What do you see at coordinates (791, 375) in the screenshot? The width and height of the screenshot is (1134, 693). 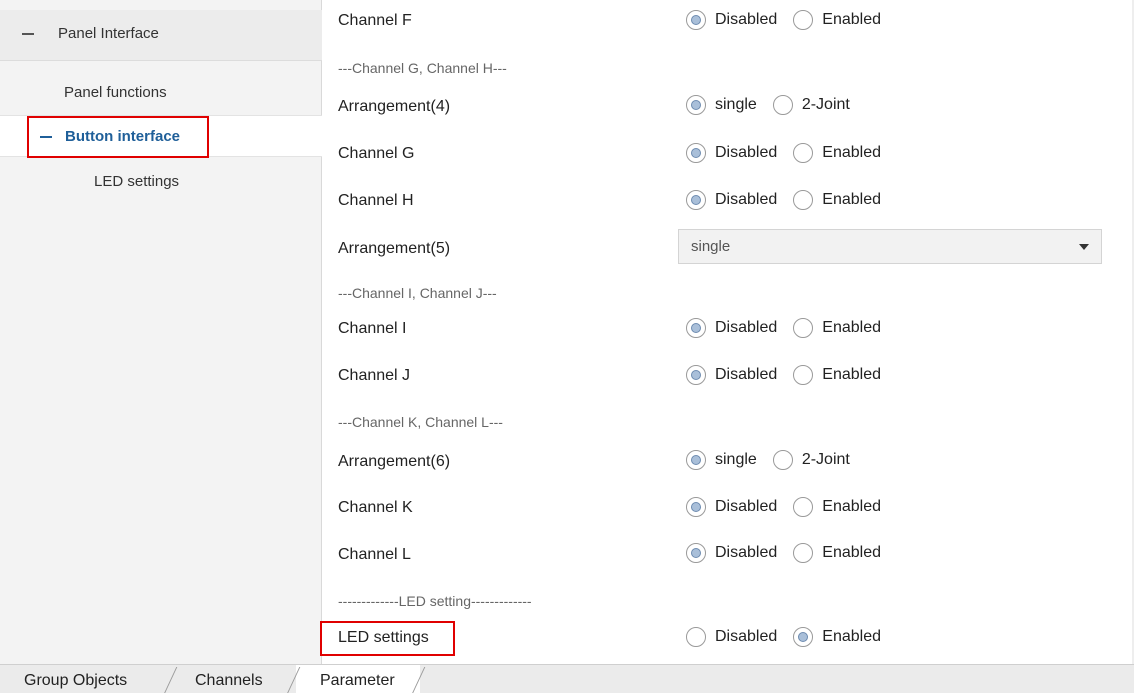 I see `radio-group-channel-j: Disabled Enabled` at bounding box center [791, 375].